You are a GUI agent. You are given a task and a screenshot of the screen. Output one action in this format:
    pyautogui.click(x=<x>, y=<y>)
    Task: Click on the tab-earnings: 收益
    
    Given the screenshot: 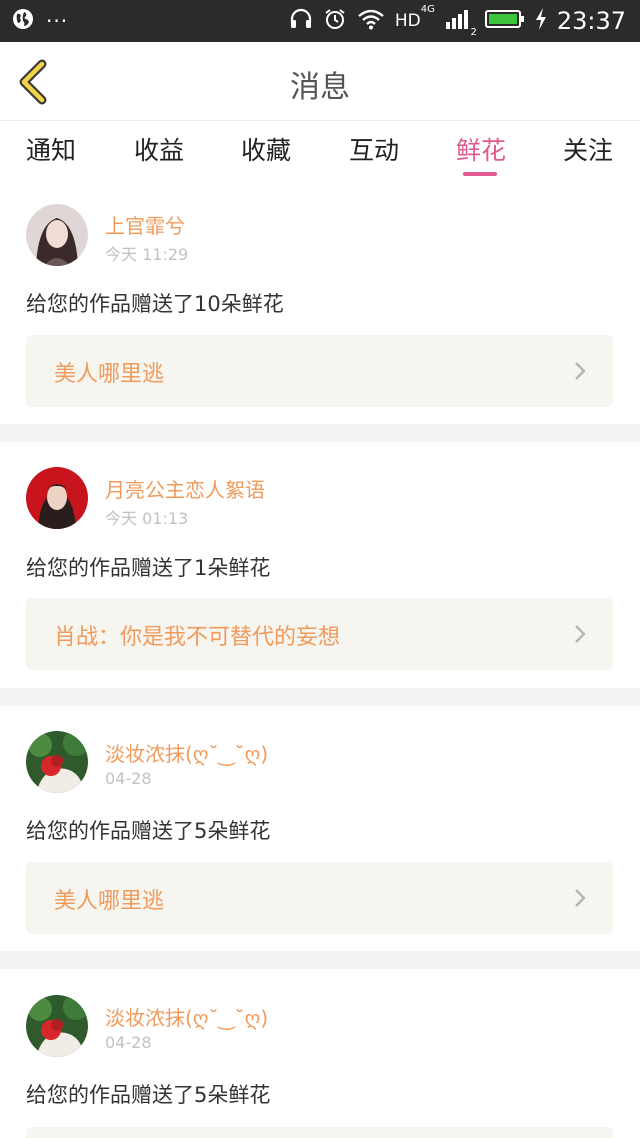 What is the action you would take?
    pyautogui.click(x=159, y=149)
    